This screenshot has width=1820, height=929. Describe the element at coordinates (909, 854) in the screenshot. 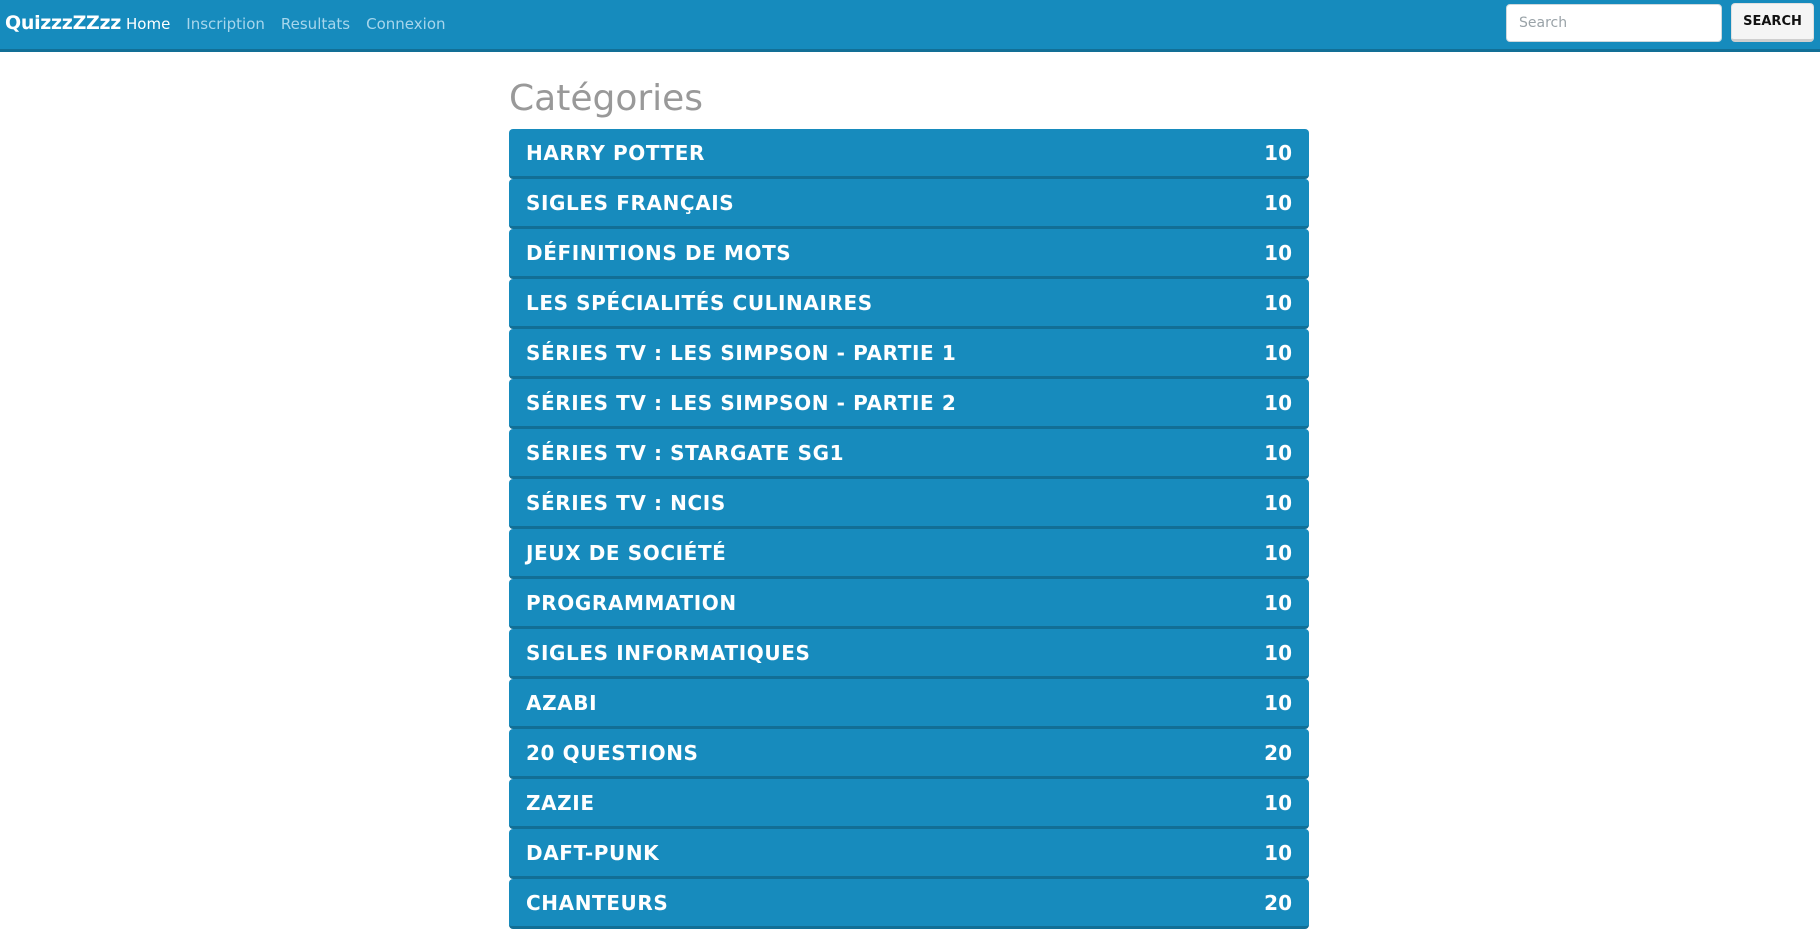

I see `category-item-daft-punk: DAFT-PUNK 10` at that location.